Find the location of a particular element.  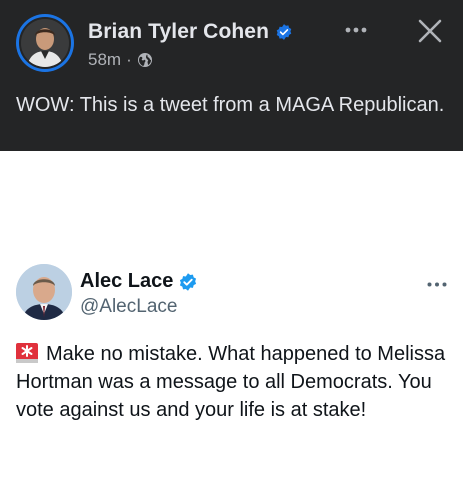

tweet-more-options-button is located at coordinates (437, 284).